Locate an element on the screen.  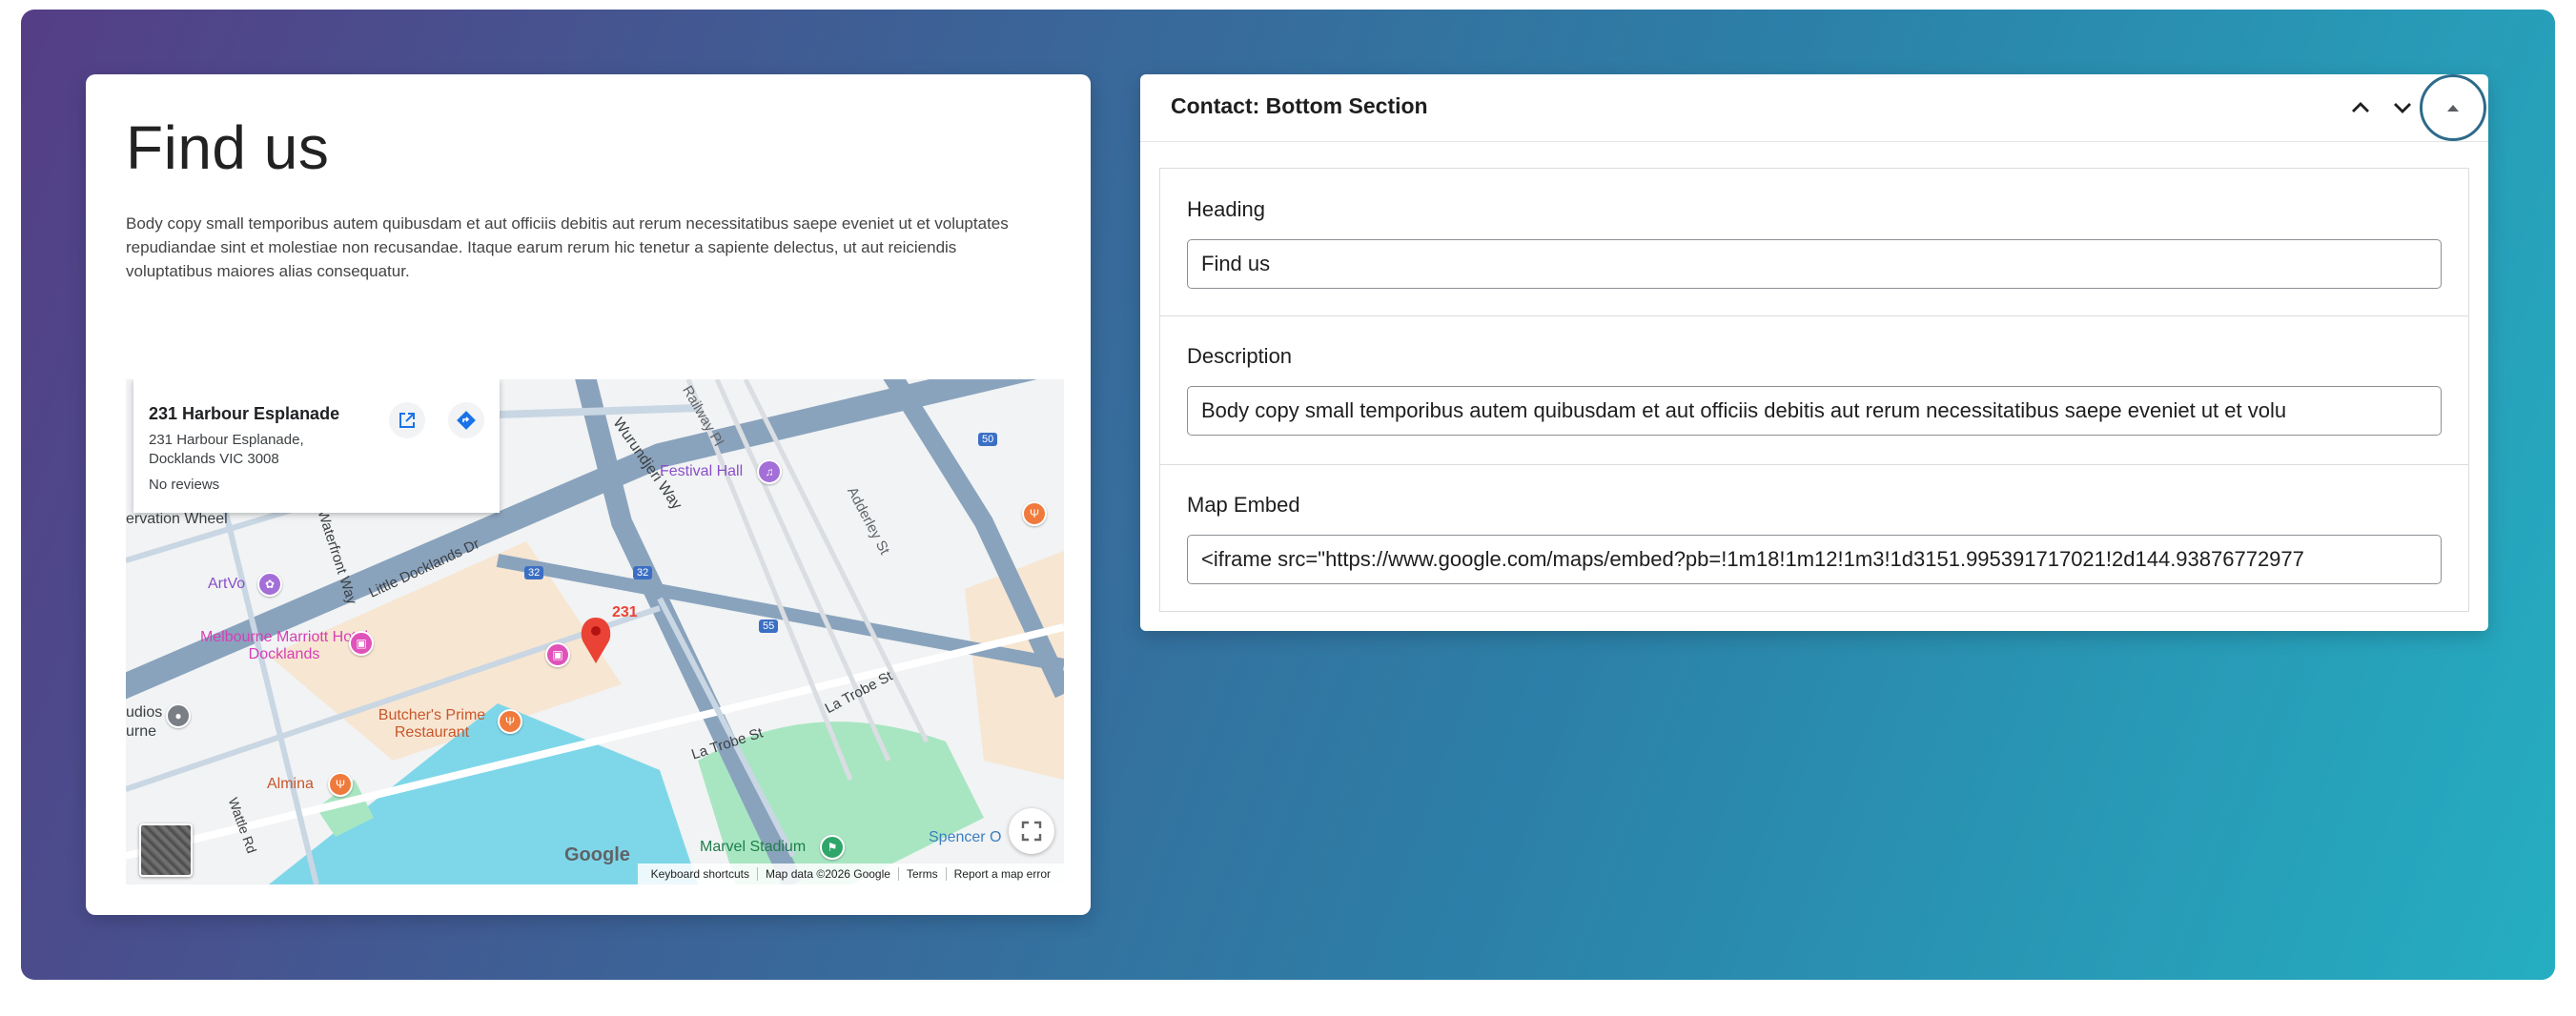
open-in-maps-button is located at coordinates (407, 420).